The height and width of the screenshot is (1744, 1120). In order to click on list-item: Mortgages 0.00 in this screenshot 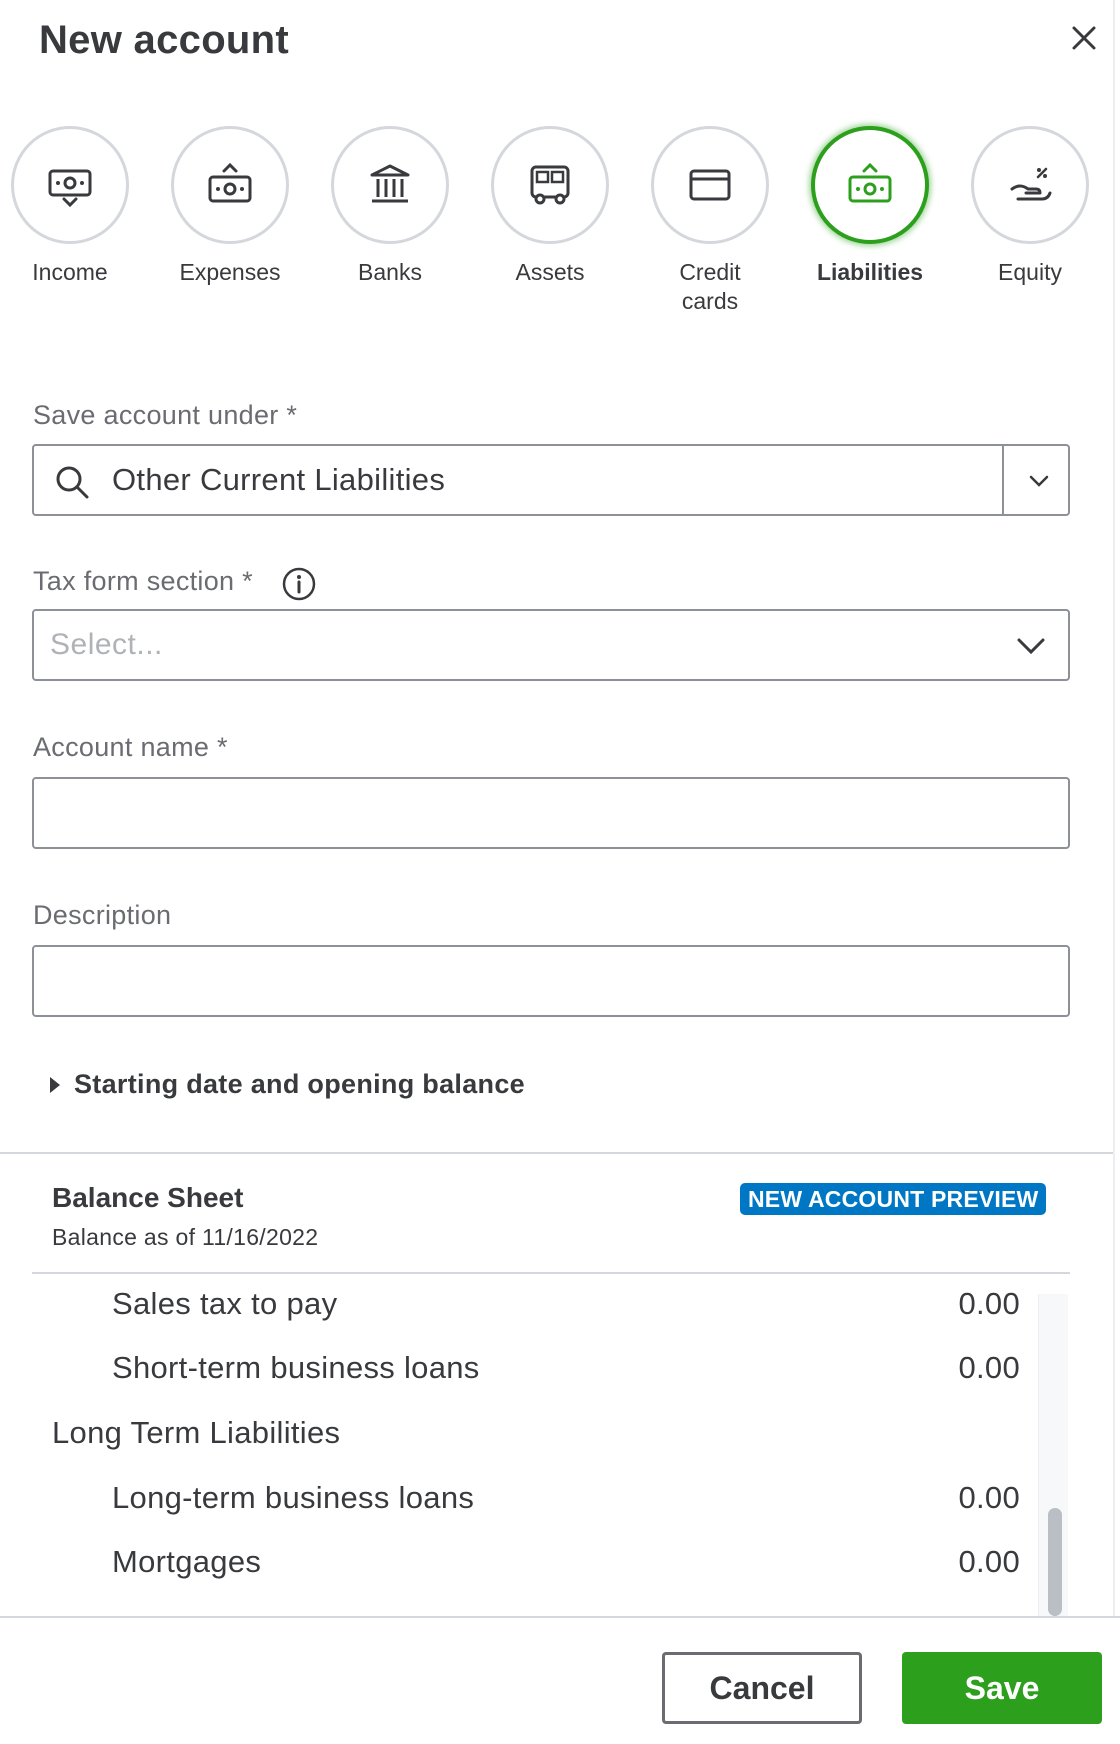, I will do `click(520, 1564)`.